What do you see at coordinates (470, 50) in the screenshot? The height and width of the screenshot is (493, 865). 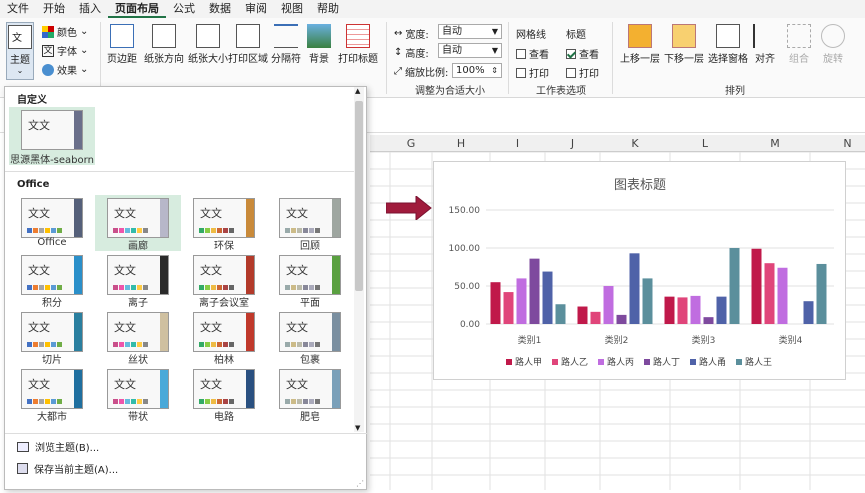 I see `height-select: 自动 ▼` at bounding box center [470, 50].